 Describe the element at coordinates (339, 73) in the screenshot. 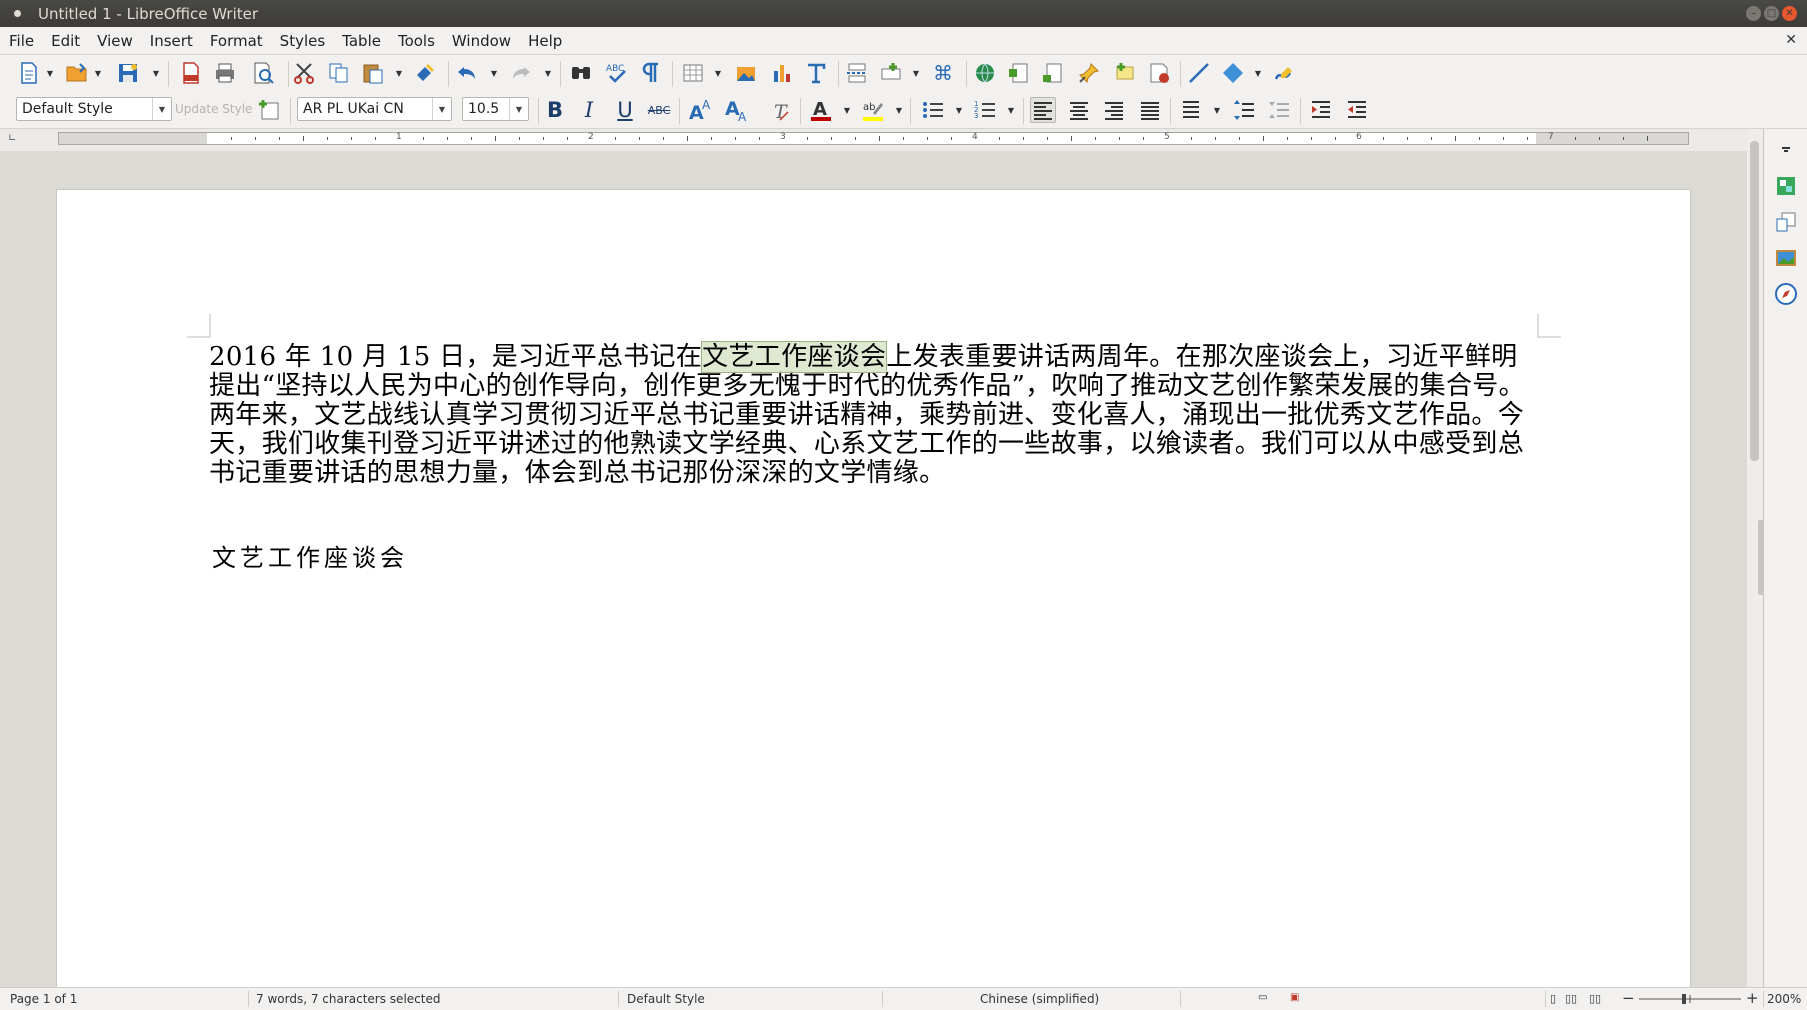

I see `copy-icon` at that location.